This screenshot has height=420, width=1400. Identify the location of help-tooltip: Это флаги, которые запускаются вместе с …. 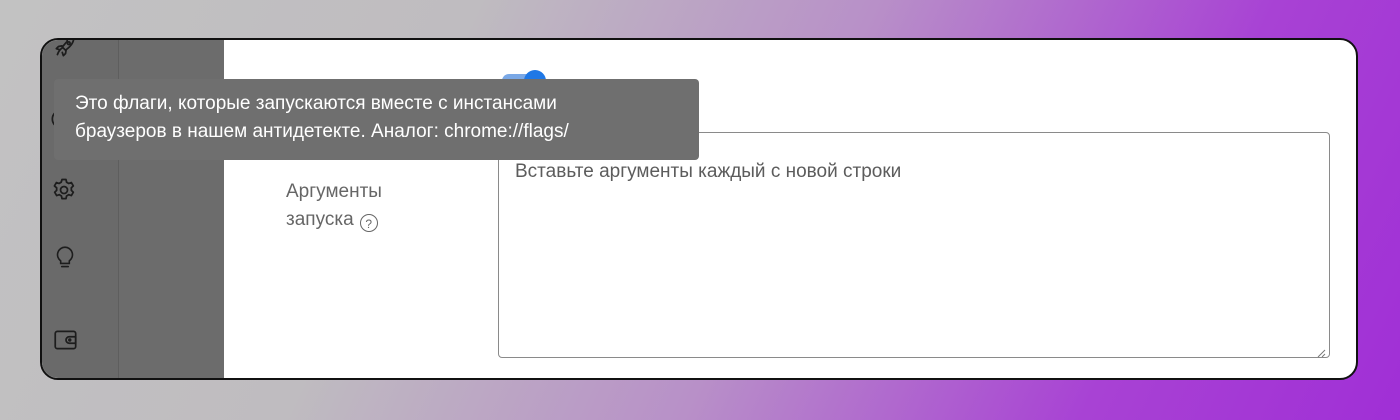
(376, 119).